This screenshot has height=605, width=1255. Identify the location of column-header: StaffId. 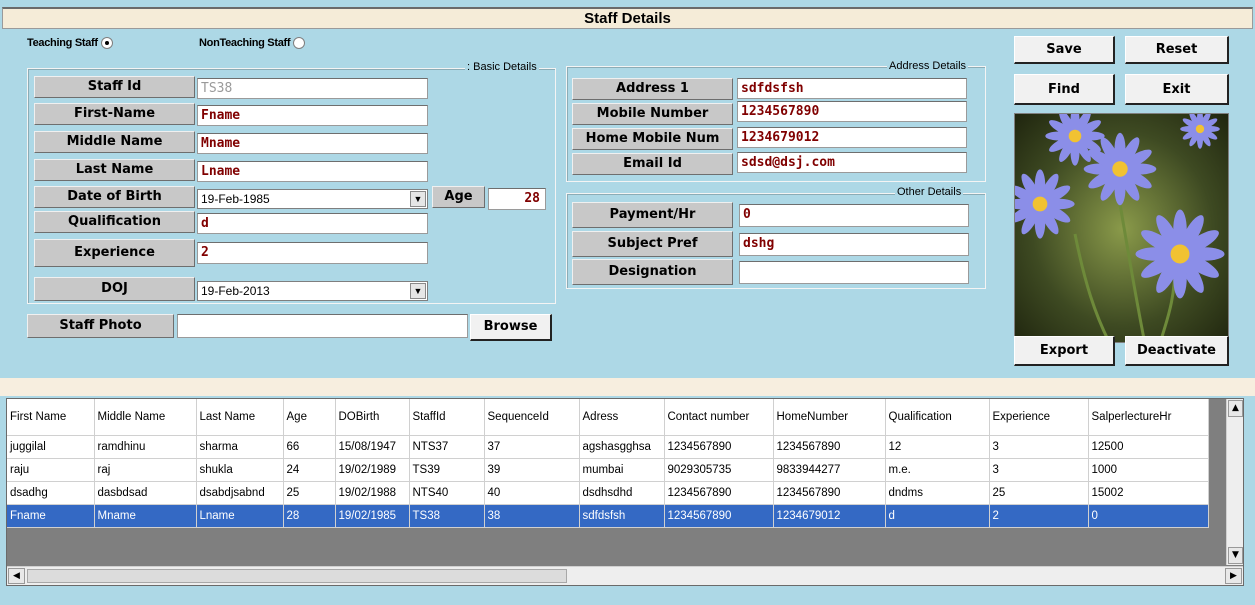
(447, 417).